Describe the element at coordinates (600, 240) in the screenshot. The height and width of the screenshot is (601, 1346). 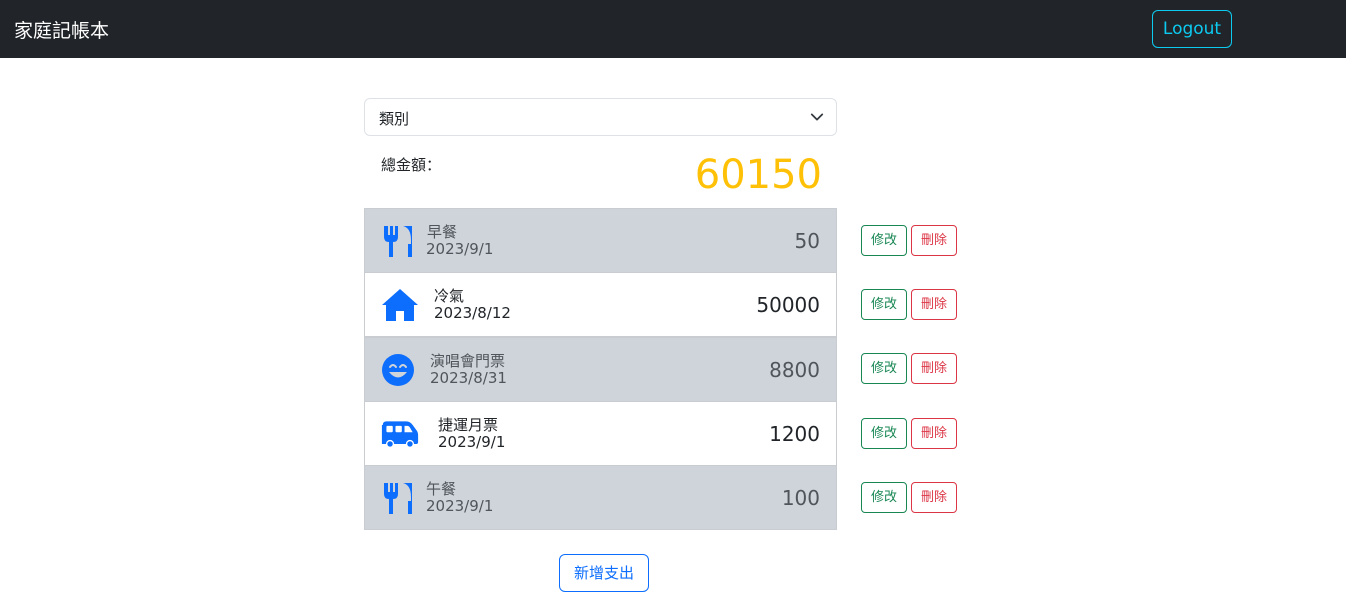
I see `expense-row: 早餐 2023/9/1 50` at that location.